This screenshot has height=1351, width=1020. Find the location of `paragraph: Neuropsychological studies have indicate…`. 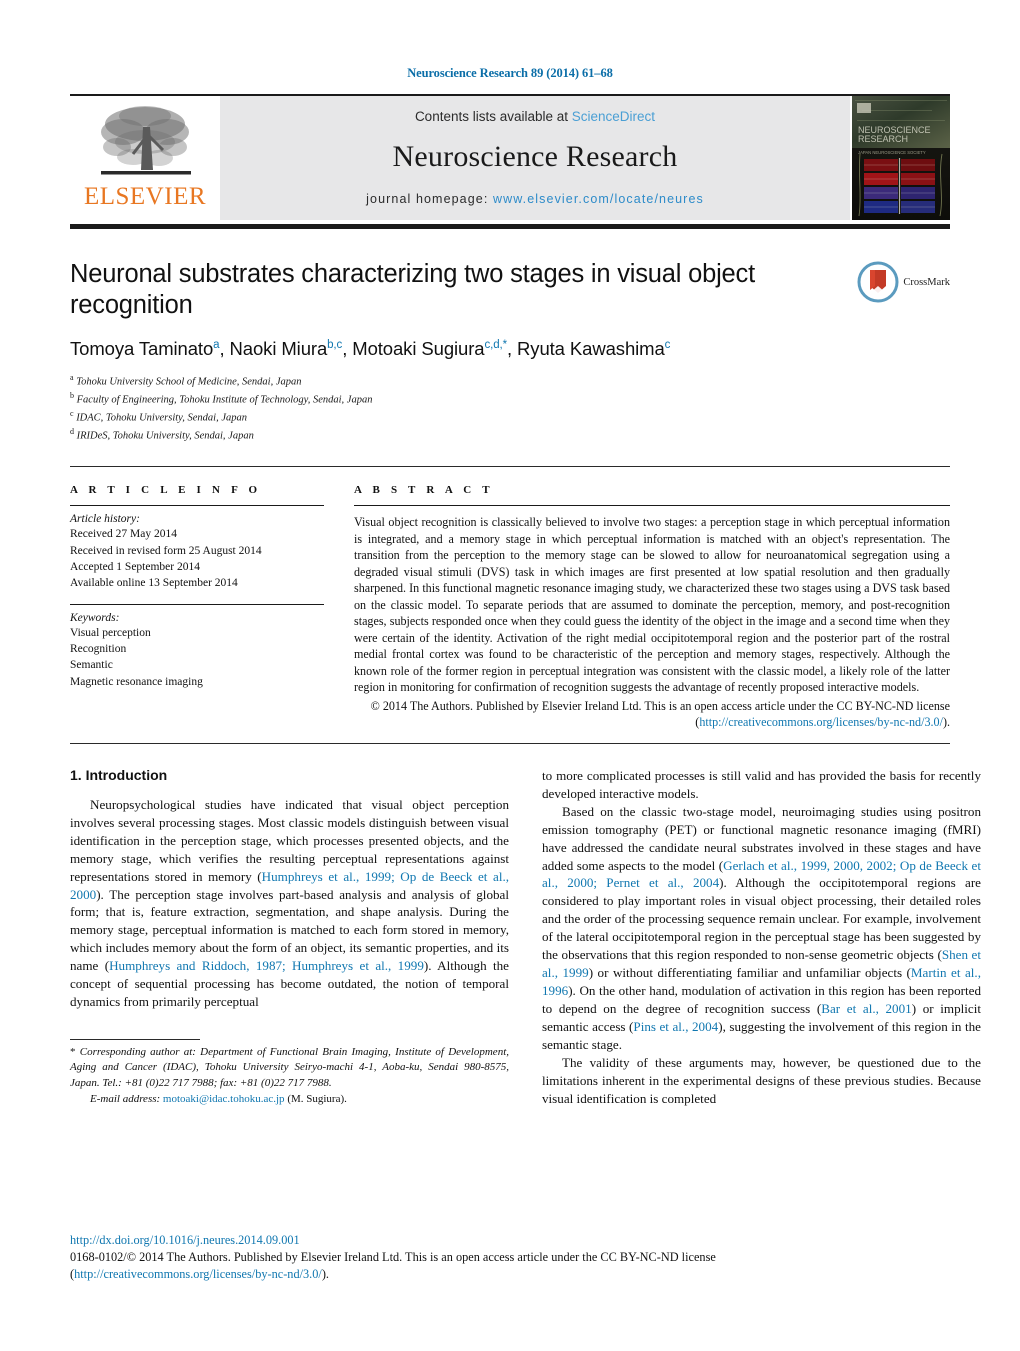

paragraph: Neuropsychological studies have indicate… is located at coordinates (289, 903).